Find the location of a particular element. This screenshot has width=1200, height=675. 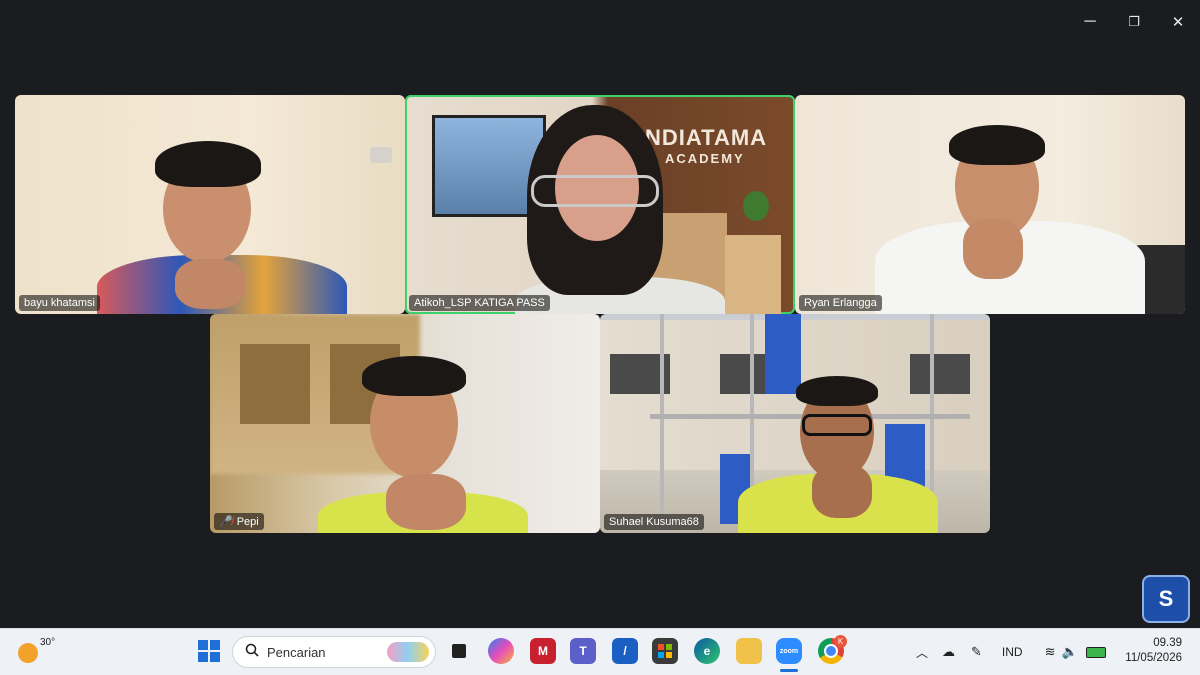

nametag: Suhael Kusuma68 is located at coordinates (654, 522).